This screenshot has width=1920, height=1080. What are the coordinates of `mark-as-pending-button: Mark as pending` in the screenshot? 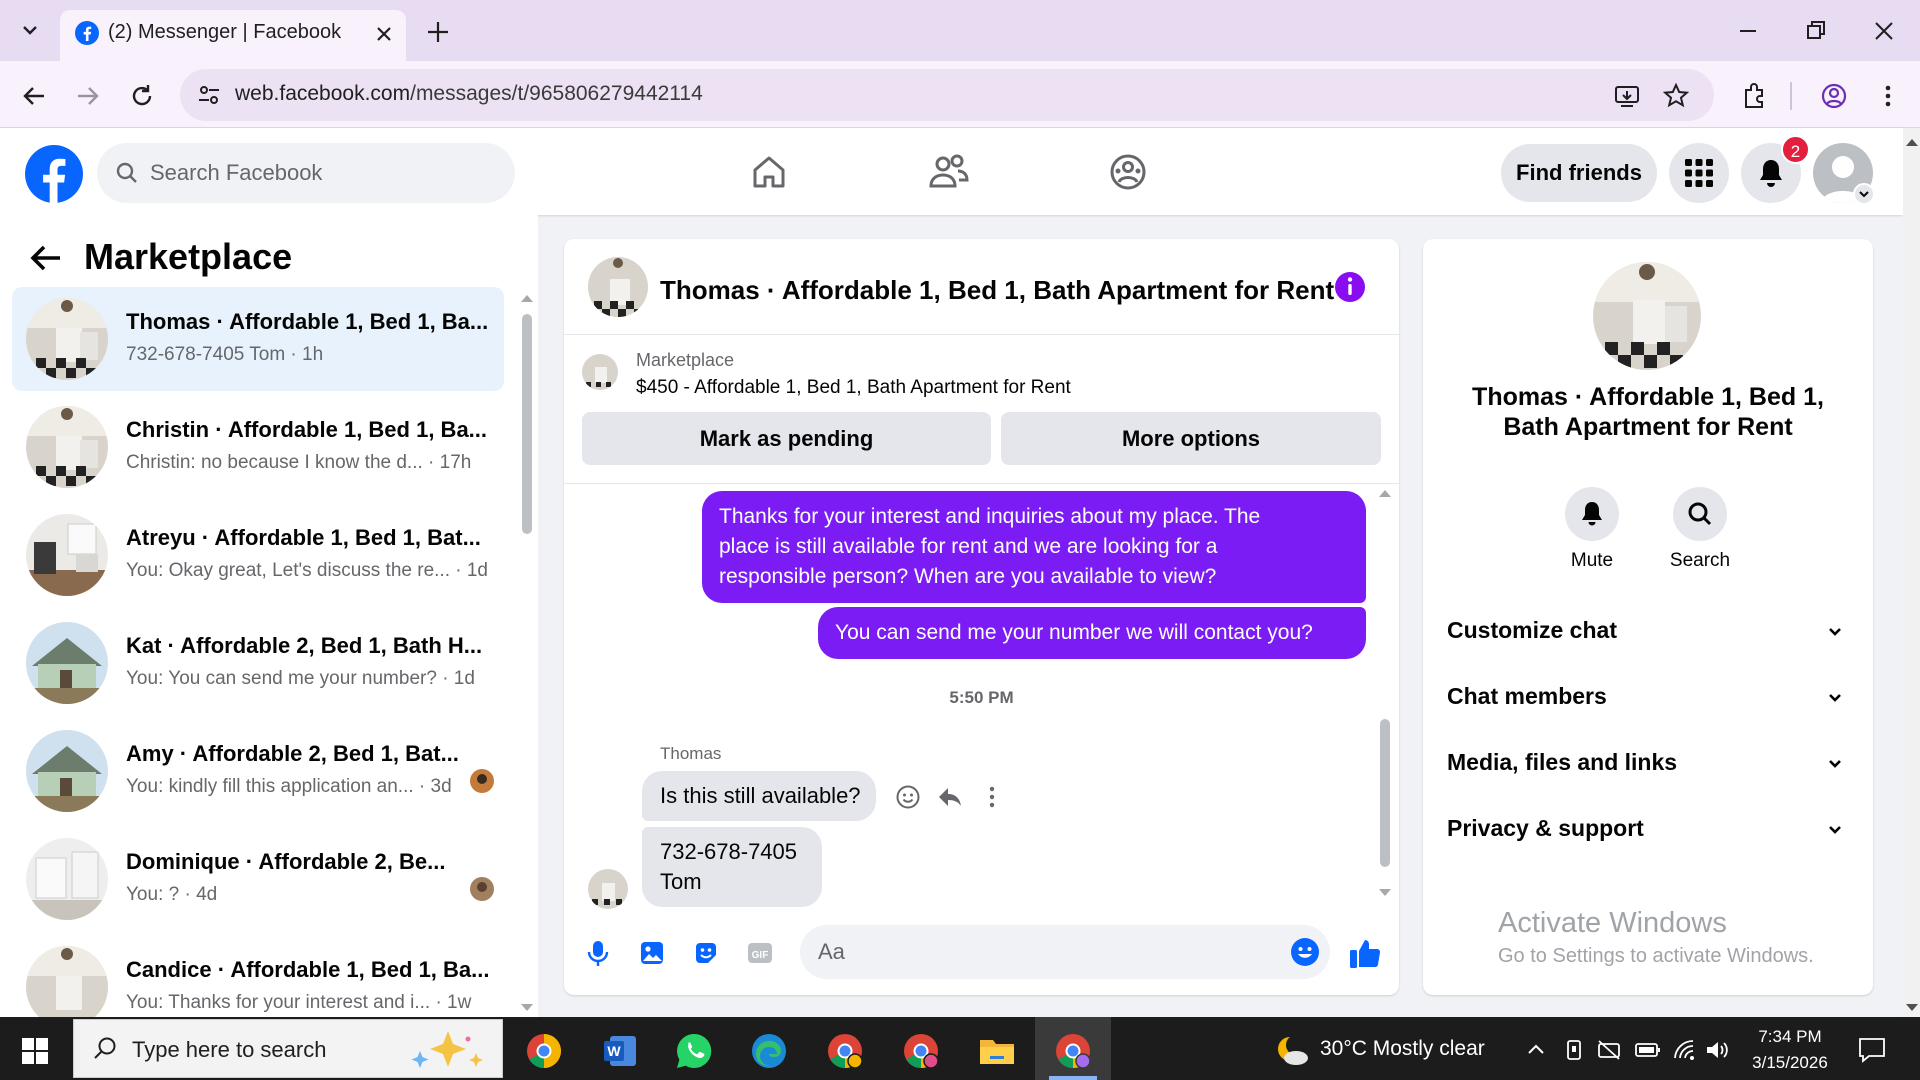 It's located at (786, 438).